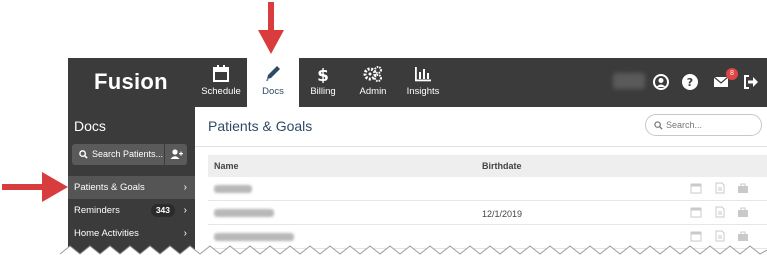  I want to click on page-title: Patients & Goals, so click(260, 126).